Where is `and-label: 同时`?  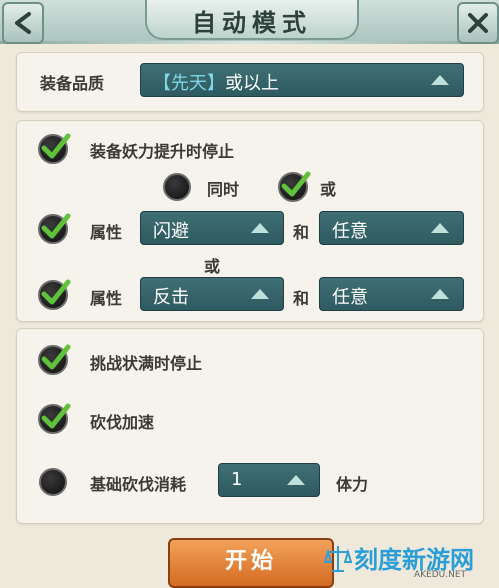
and-label: 同时 is located at coordinates (223, 189).